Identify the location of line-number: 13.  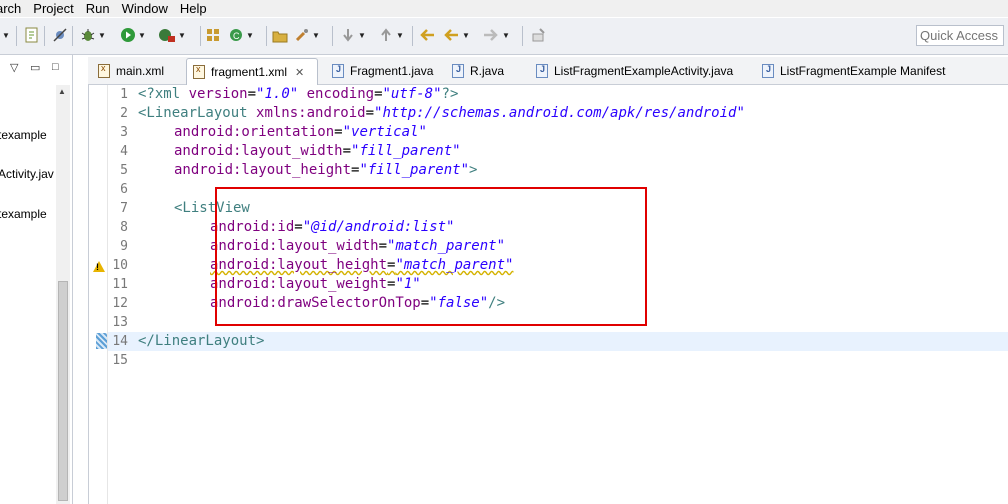
(120, 322).